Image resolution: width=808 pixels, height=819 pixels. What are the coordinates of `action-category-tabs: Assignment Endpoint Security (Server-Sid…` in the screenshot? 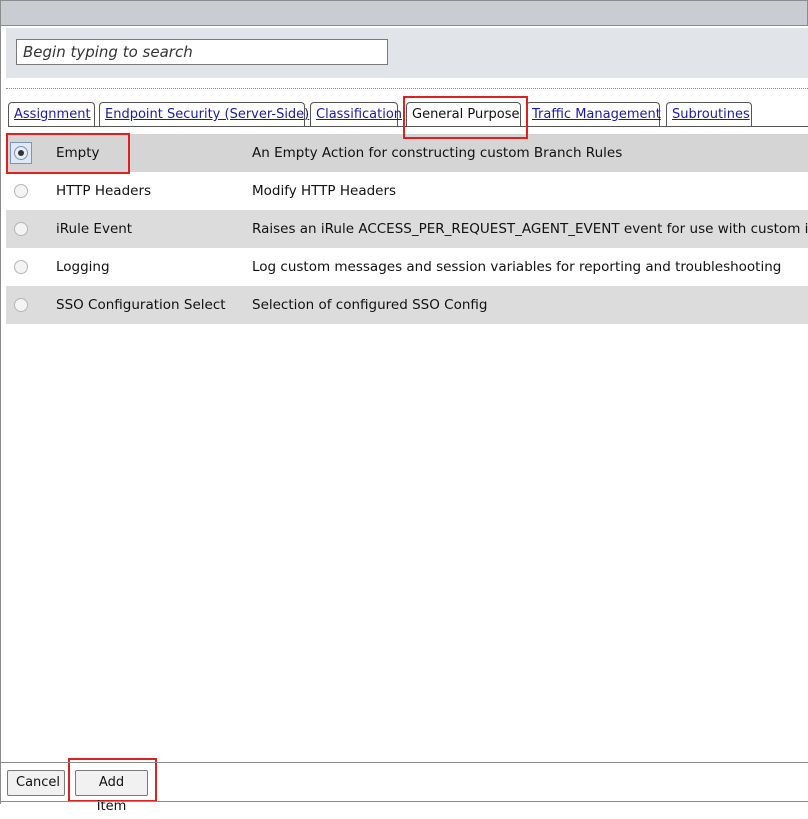 It's located at (408, 114).